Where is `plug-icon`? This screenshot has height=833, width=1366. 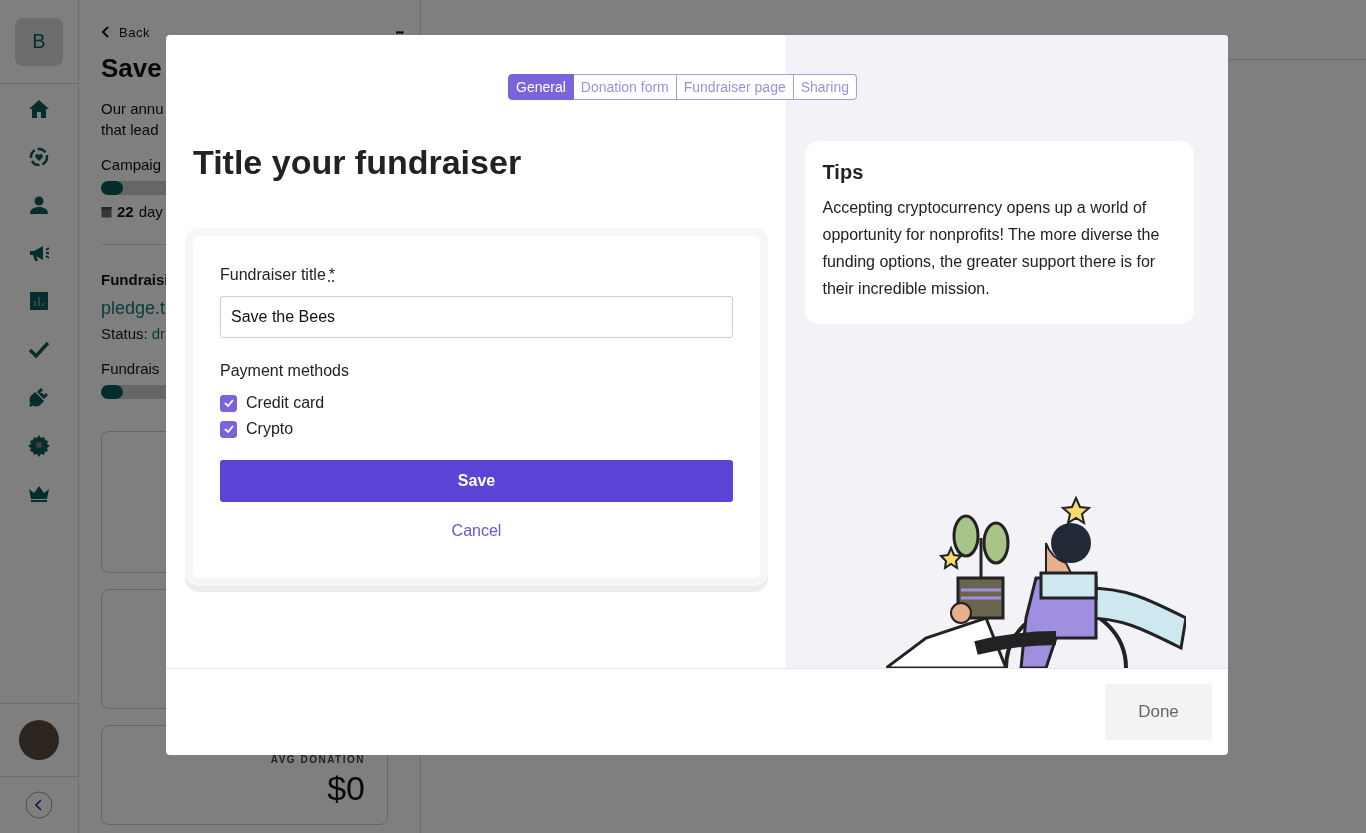 plug-icon is located at coordinates (39, 397).